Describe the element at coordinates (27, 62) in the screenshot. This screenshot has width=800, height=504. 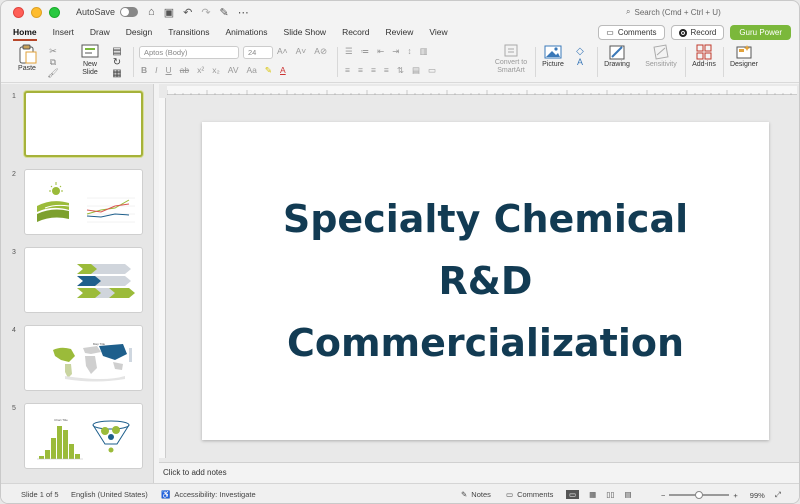
I see `paste-button: Paste` at that location.